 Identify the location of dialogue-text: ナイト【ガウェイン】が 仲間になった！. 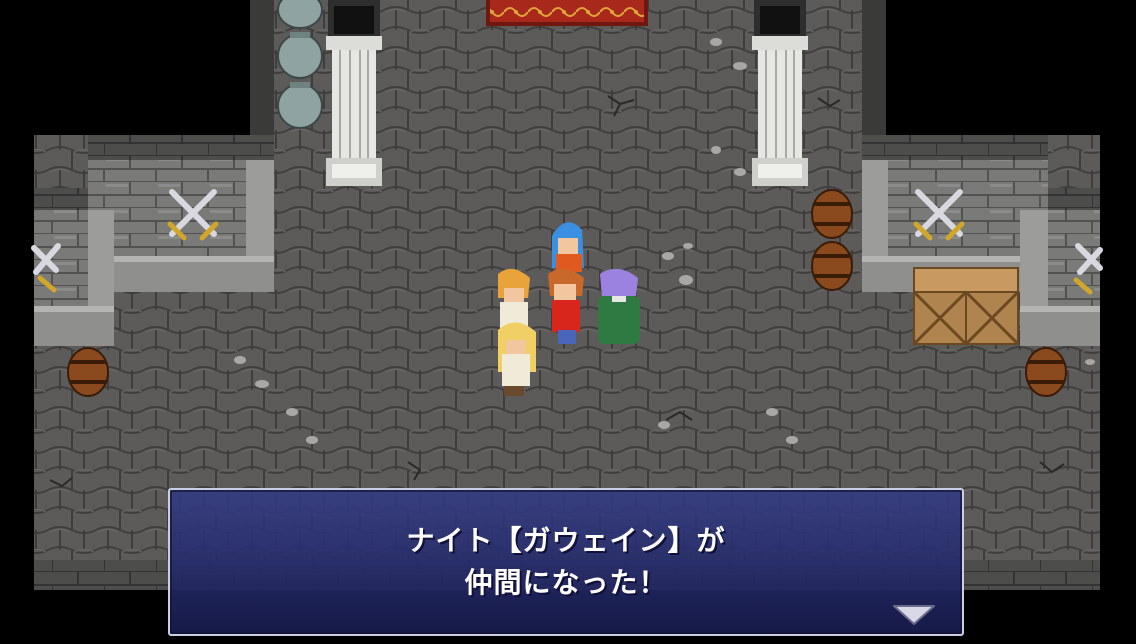
(566, 562).